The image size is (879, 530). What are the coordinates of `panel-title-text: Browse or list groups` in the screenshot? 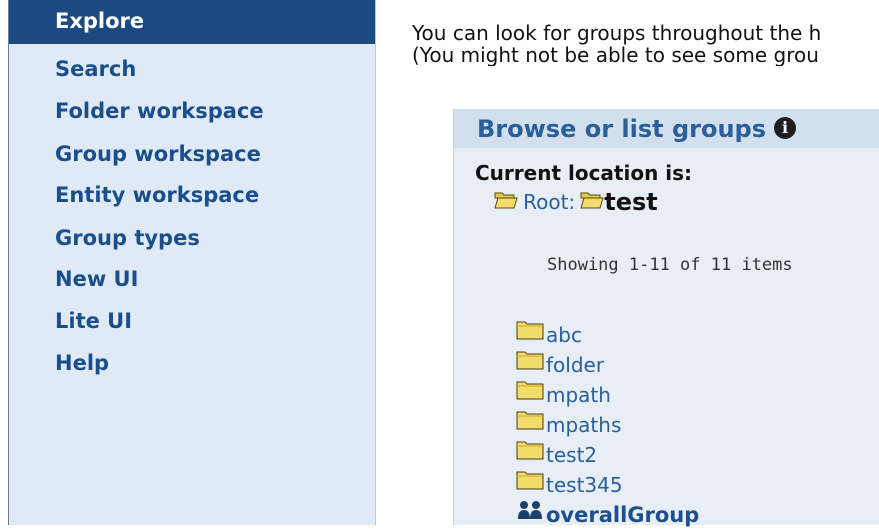 It's located at (622, 129).